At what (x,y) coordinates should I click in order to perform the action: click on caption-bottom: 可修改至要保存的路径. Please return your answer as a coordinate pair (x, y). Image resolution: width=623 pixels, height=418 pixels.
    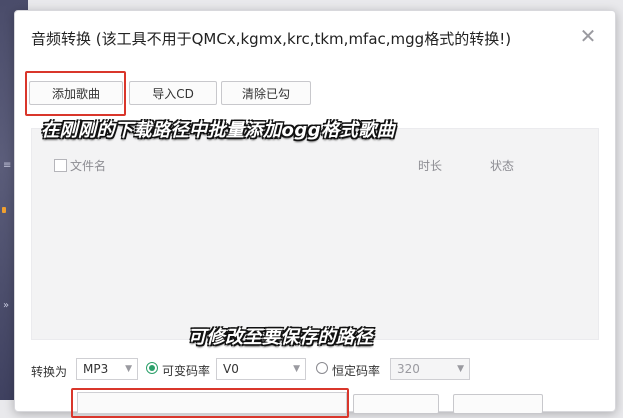
    Looking at the image, I should click on (280, 337).